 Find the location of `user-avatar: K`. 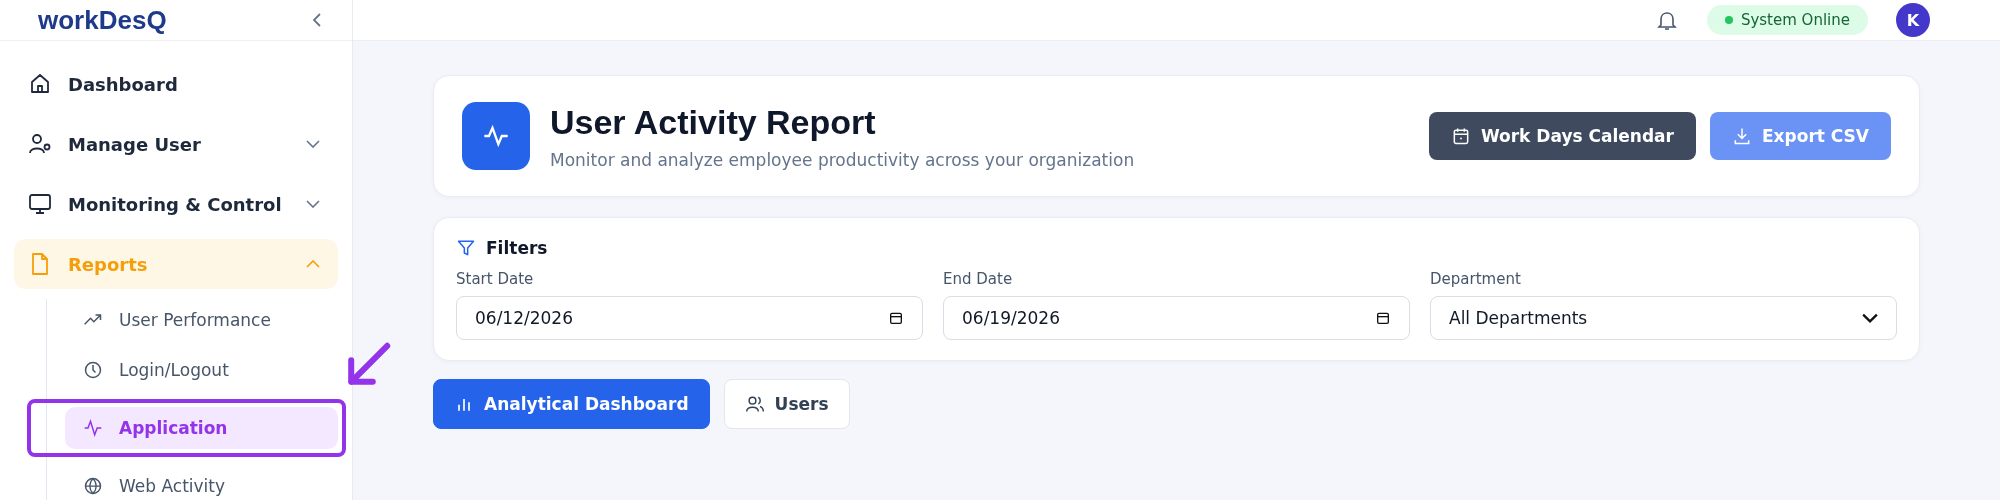

user-avatar: K is located at coordinates (1913, 20).